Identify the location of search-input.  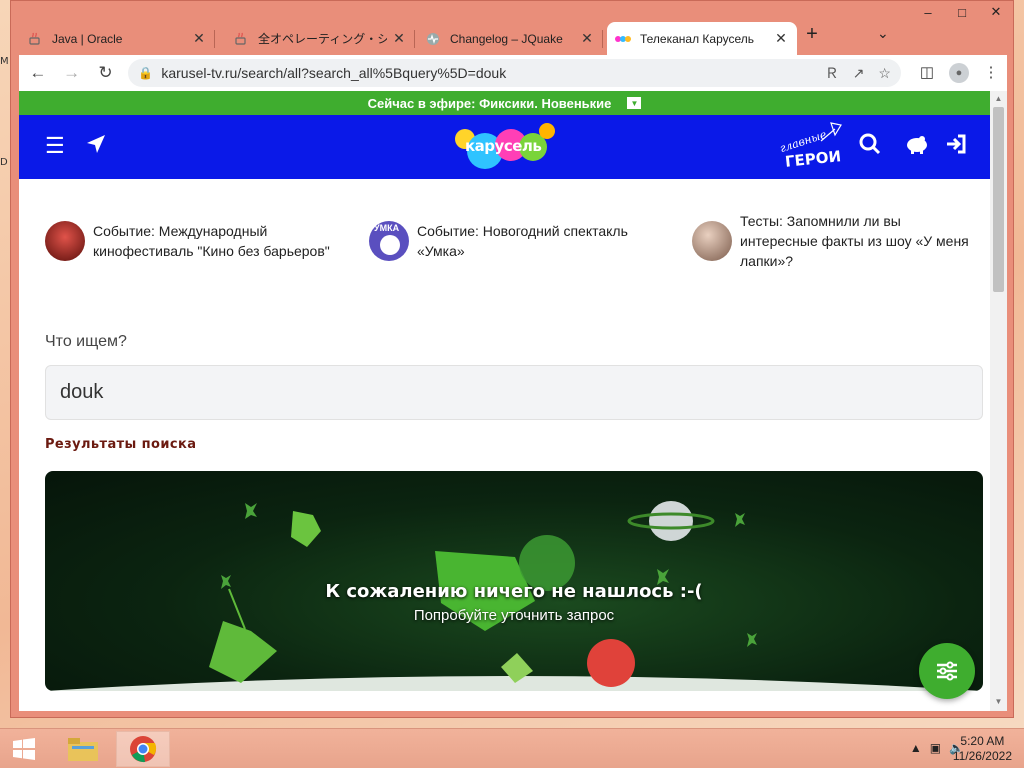
(514, 392).